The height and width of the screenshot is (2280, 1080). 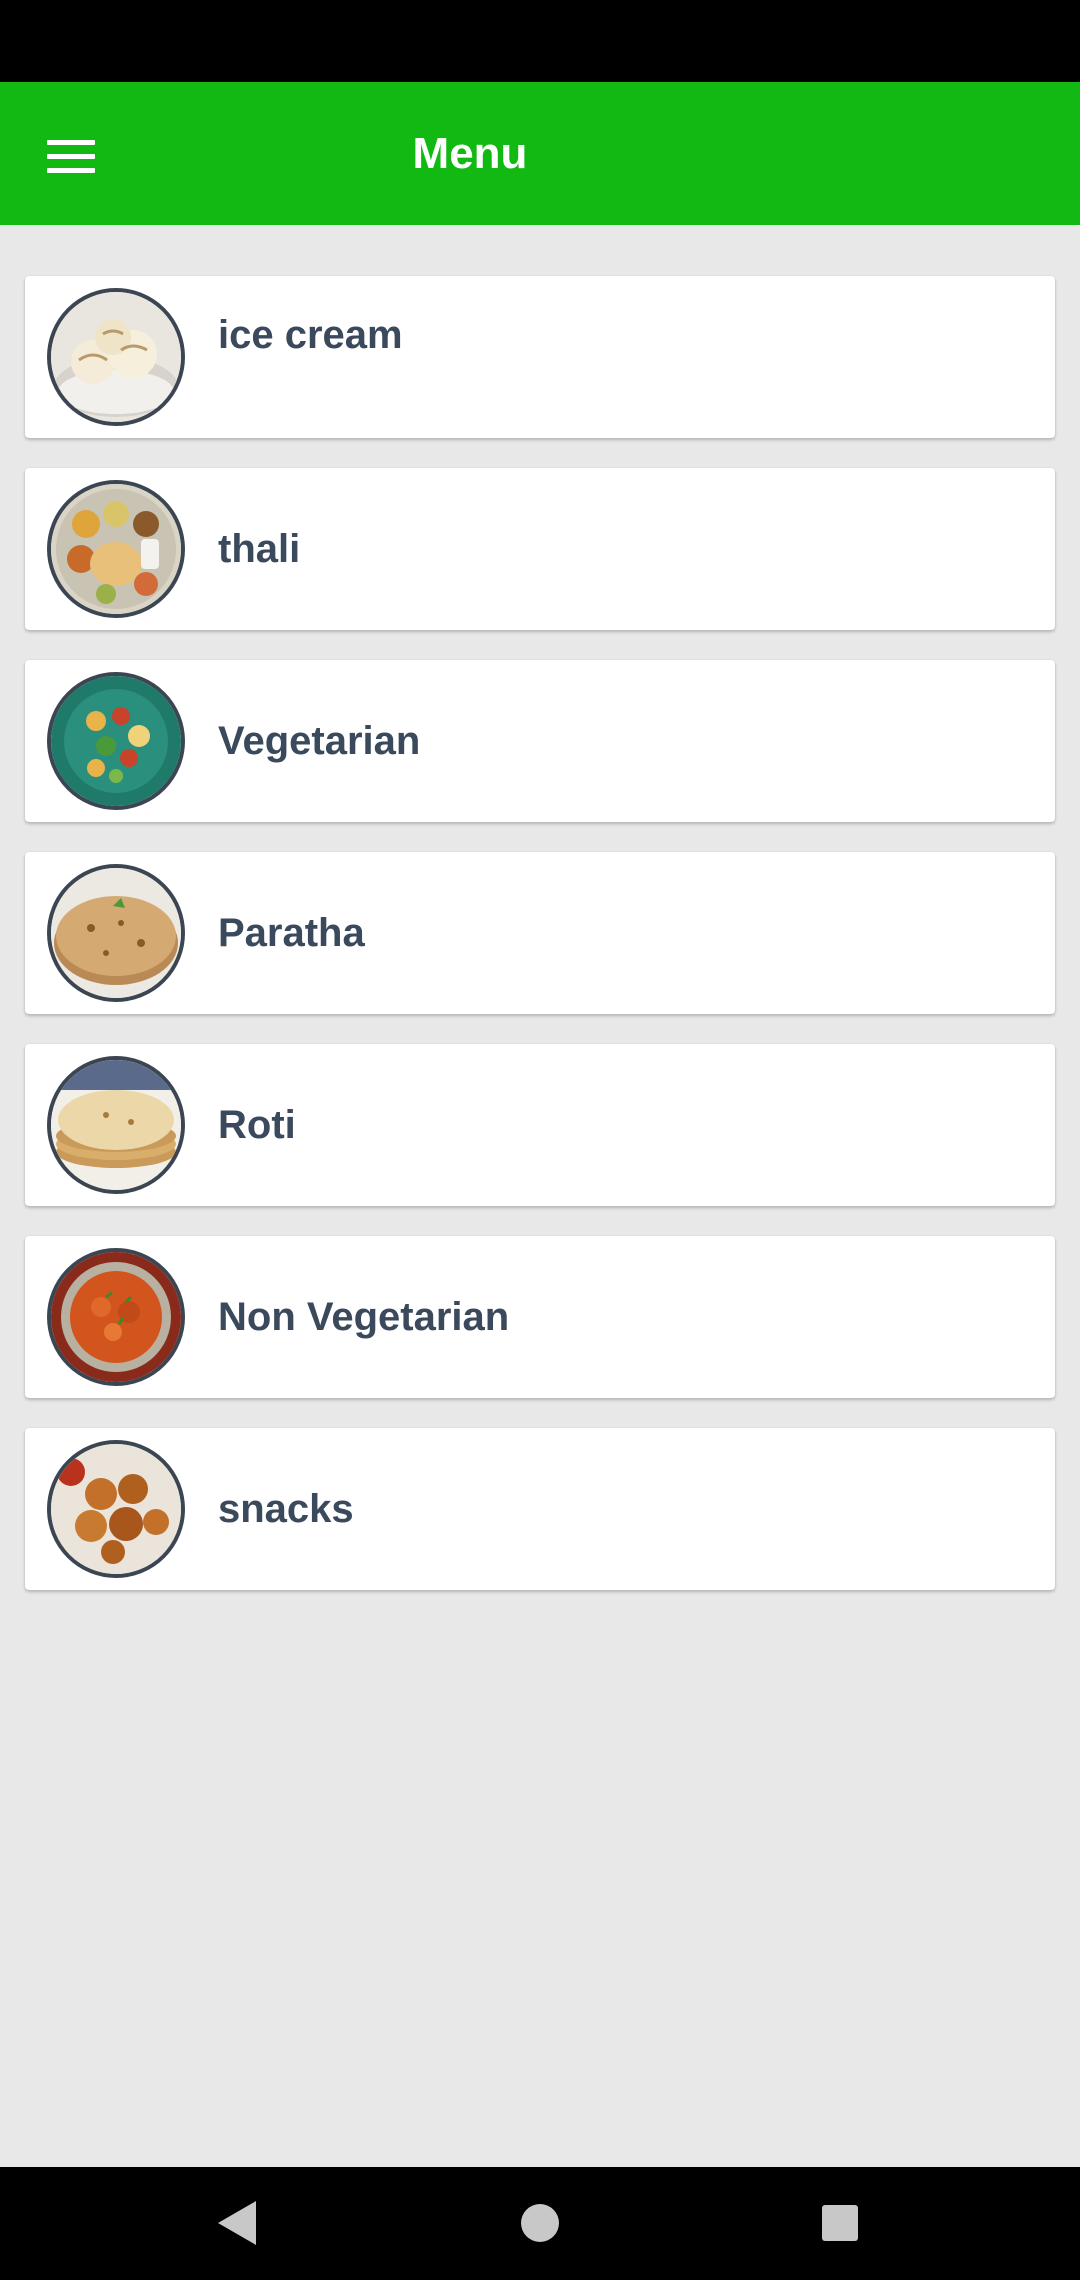 What do you see at coordinates (364, 1317) in the screenshot?
I see `menu-item-label: Non Vegetarian` at bounding box center [364, 1317].